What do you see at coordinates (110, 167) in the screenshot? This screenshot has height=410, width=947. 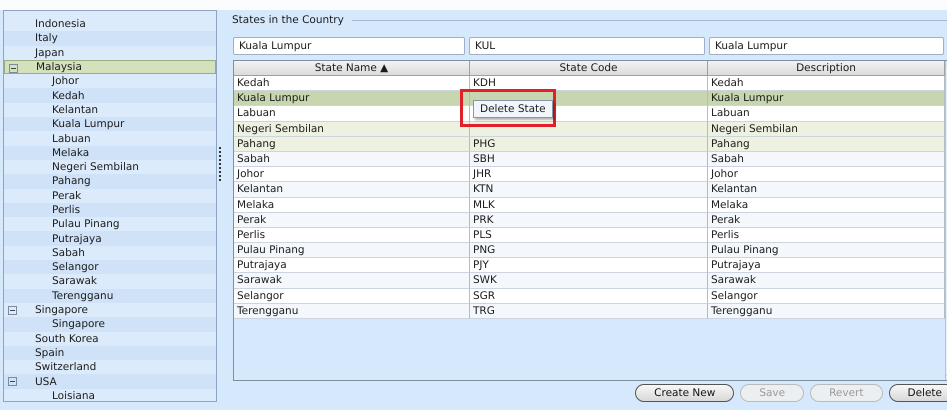 I see `tree-item: Negeri Sembilan` at bounding box center [110, 167].